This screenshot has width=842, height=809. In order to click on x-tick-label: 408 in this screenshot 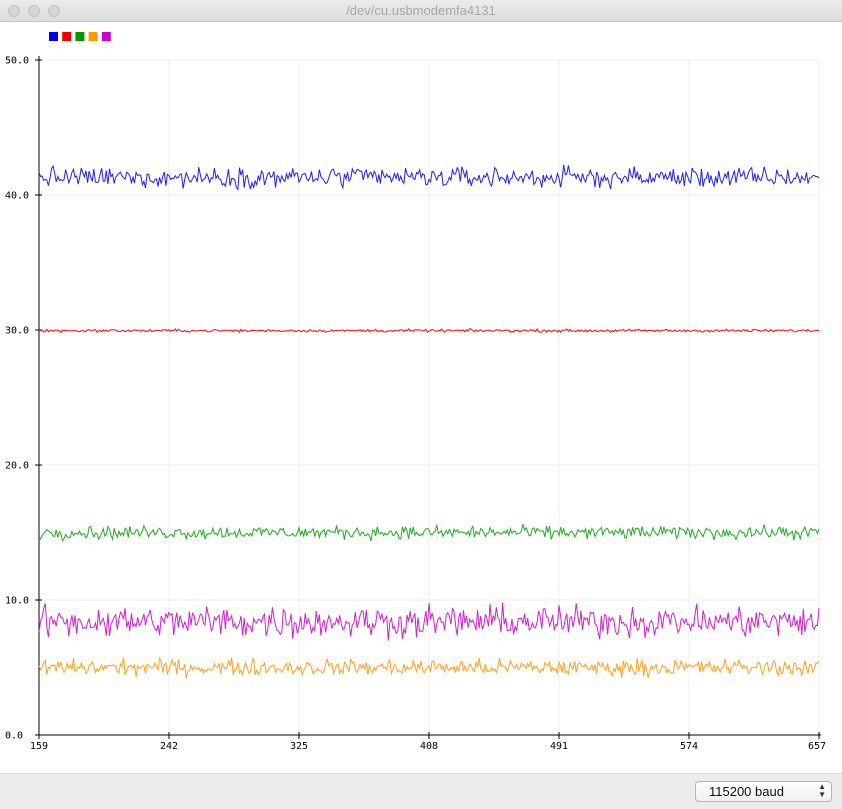, I will do `click(429, 746)`.